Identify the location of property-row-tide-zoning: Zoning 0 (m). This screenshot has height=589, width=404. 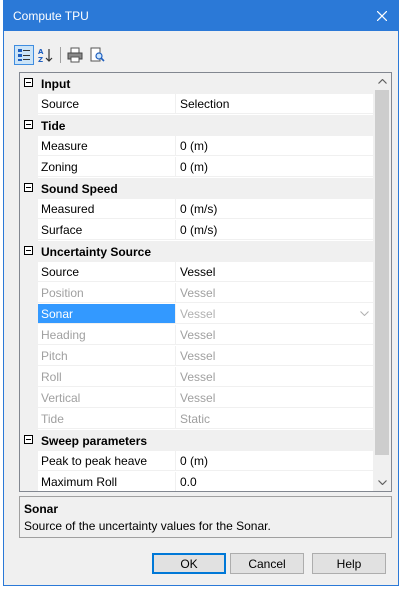
(196, 167).